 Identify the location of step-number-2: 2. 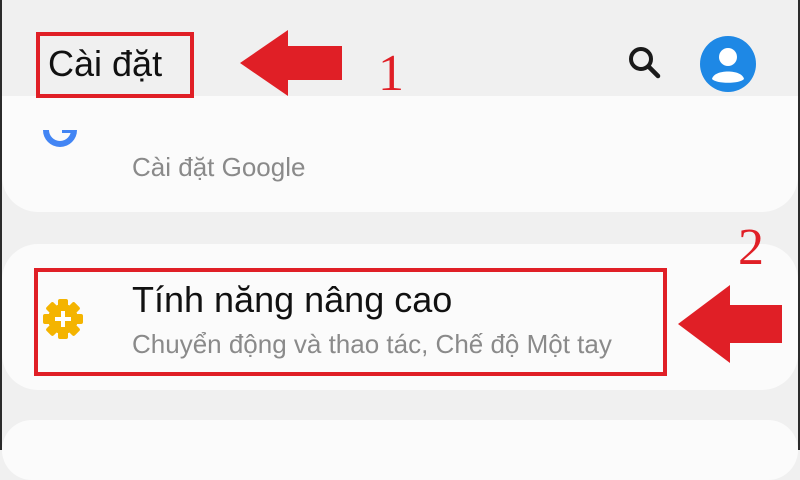
(751, 247).